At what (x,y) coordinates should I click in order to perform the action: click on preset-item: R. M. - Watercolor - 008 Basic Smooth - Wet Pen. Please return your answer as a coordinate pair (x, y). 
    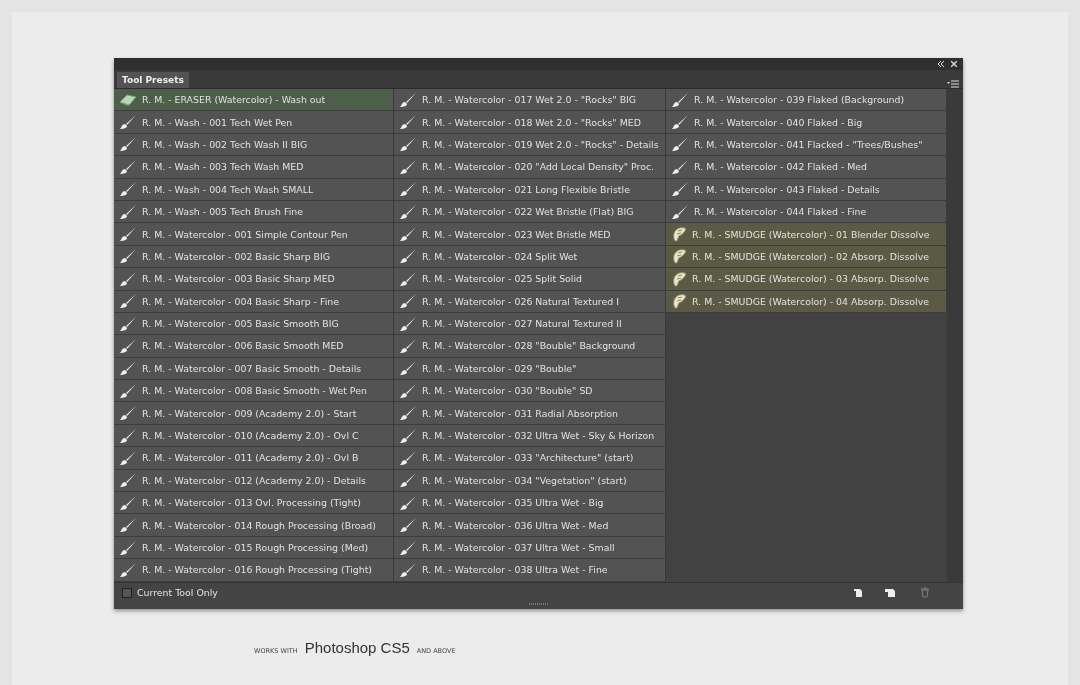
    Looking at the image, I should click on (254, 391).